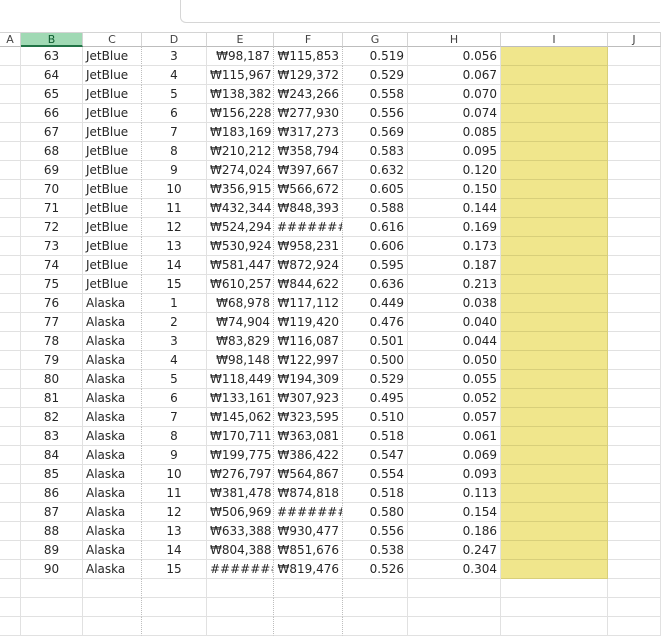 The width and height of the screenshot is (661, 639). Describe the element at coordinates (10, 39) in the screenshot. I see `column-header-a: A` at that location.